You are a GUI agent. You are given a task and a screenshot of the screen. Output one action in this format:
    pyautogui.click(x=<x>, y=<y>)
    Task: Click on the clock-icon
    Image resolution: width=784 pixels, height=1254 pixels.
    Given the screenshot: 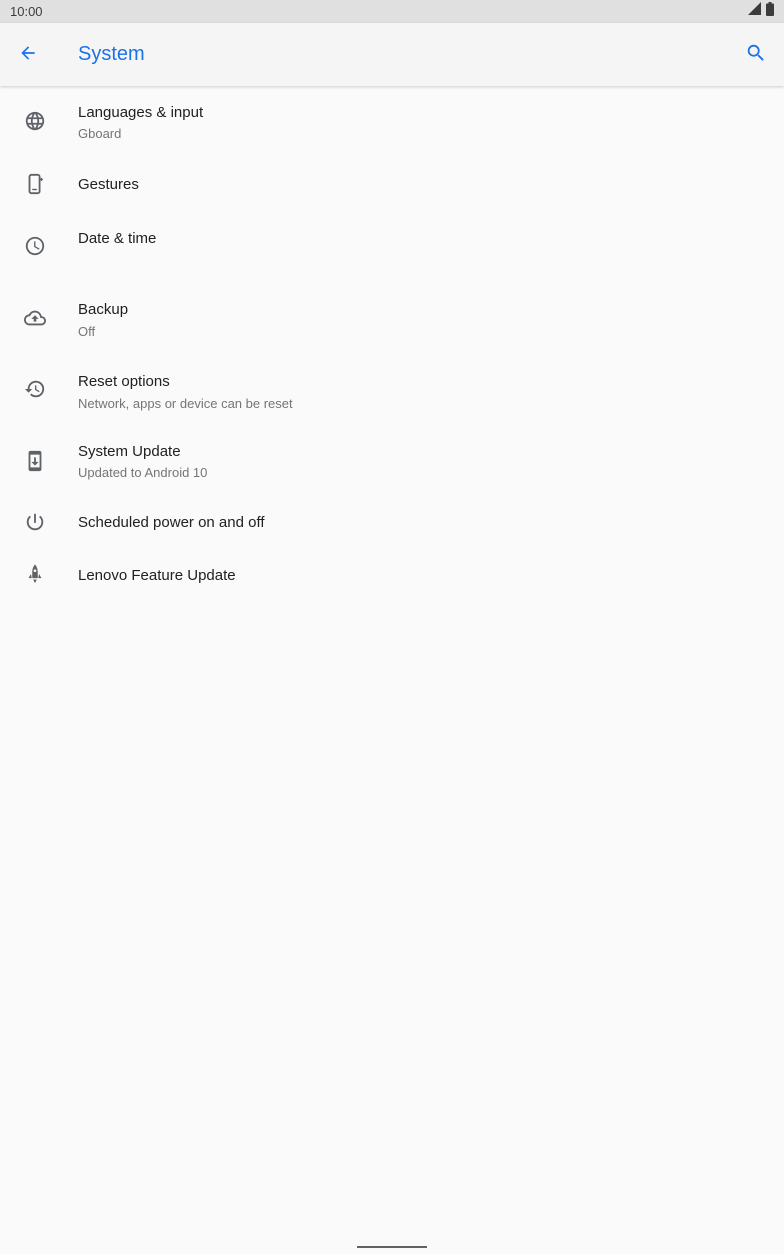 What is the action you would take?
    pyautogui.click(x=35, y=246)
    